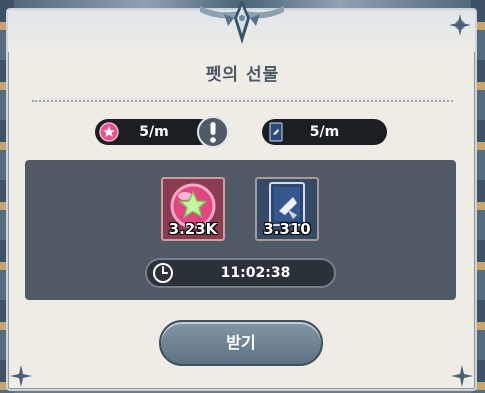 Image resolution: width=485 pixels, height=393 pixels. What do you see at coordinates (241, 343) in the screenshot?
I see `claim-button: 받기` at bounding box center [241, 343].